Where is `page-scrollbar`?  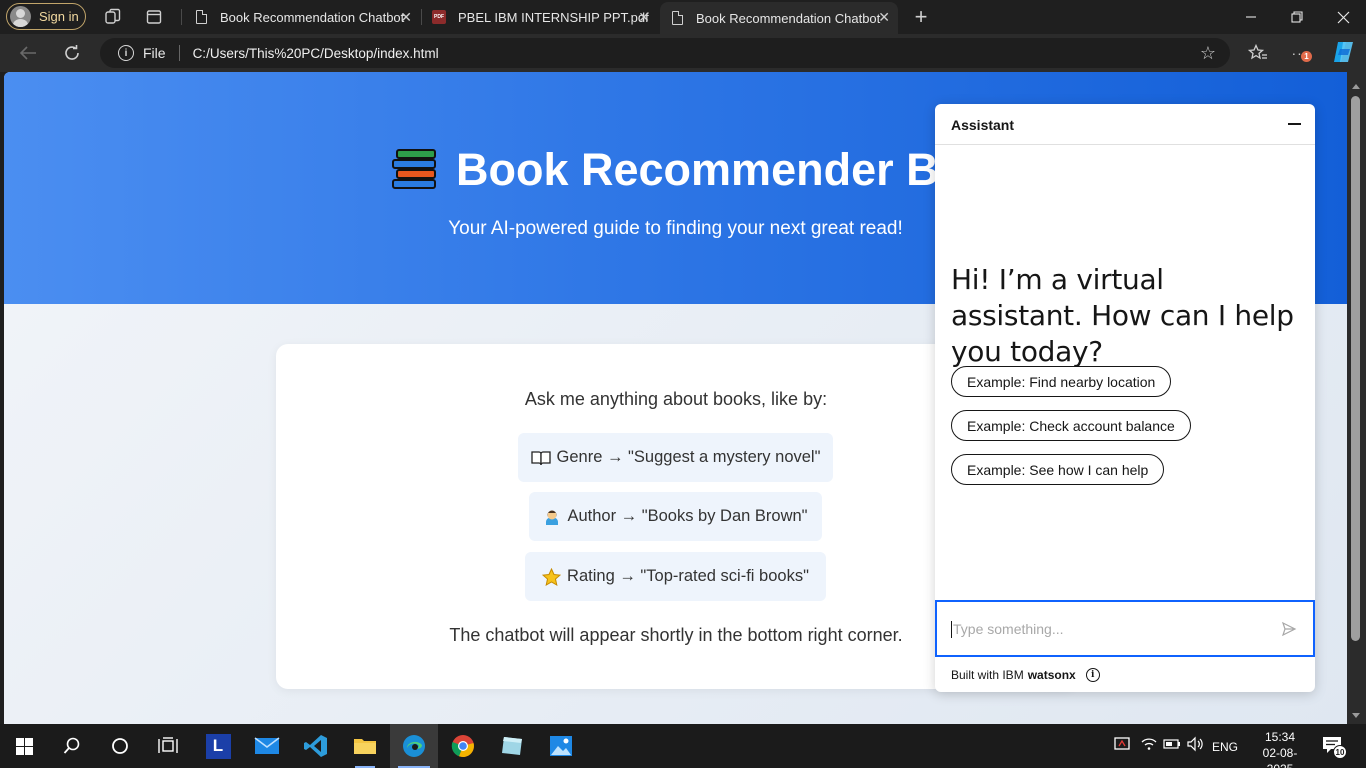
page-scrollbar is located at coordinates (1356, 398).